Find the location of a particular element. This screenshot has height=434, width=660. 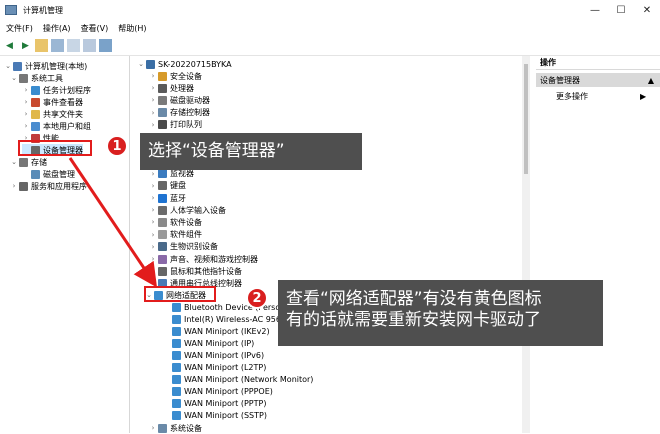

callout-two-line1: 查看“网络适配器”有没有黄色图标 is located at coordinates (414, 299).